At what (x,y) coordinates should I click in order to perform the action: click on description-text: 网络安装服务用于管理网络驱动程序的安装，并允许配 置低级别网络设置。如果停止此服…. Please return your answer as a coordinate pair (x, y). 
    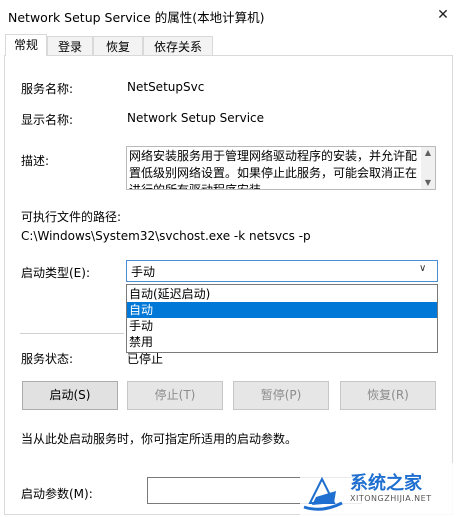
    Looking at the image, I should click on (274, 169).